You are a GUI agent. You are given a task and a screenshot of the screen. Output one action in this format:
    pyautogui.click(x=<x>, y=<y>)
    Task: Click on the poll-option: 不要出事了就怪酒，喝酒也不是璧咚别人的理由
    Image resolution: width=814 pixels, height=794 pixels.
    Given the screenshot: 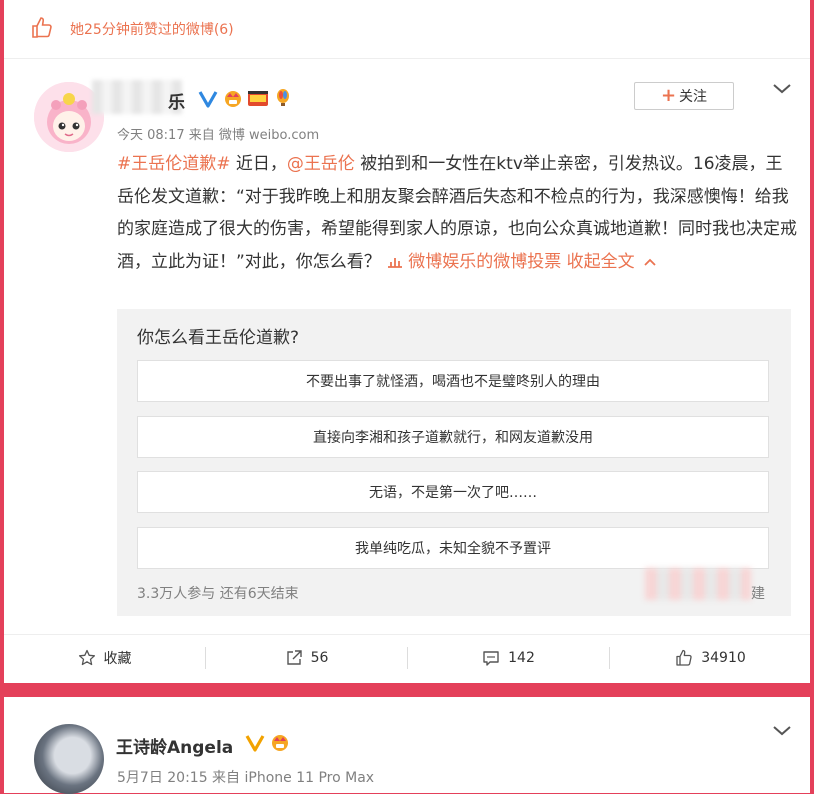 What is the action you would take?
    pyautogui.click(x=453, y=381)
    